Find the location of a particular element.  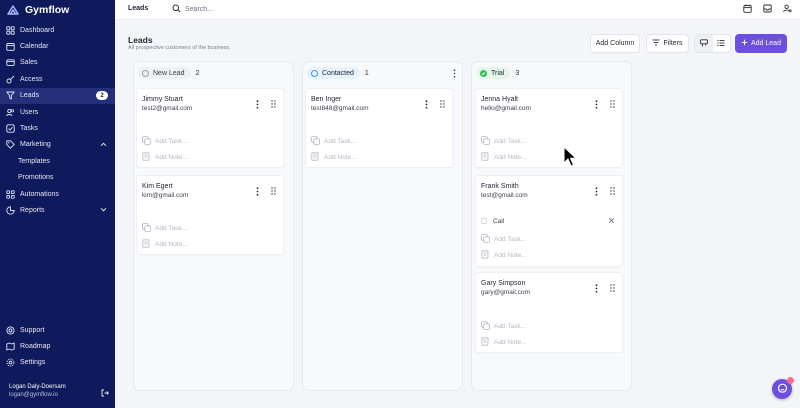

board-view-button is located at coordinates (704, 43).